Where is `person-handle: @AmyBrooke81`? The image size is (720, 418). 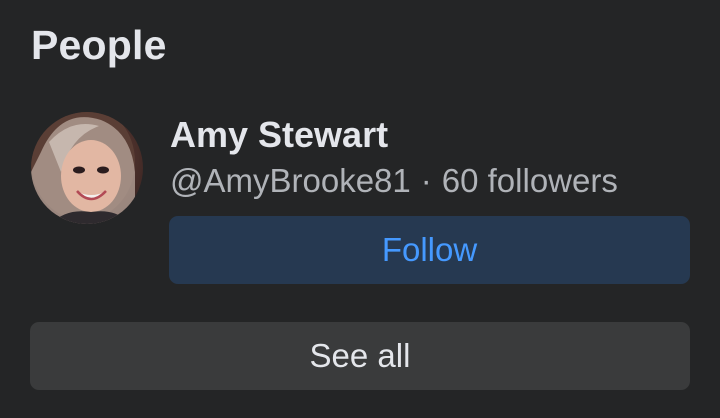 person-handle: @AmyBrooke81 is located at coordinates (290, 180).